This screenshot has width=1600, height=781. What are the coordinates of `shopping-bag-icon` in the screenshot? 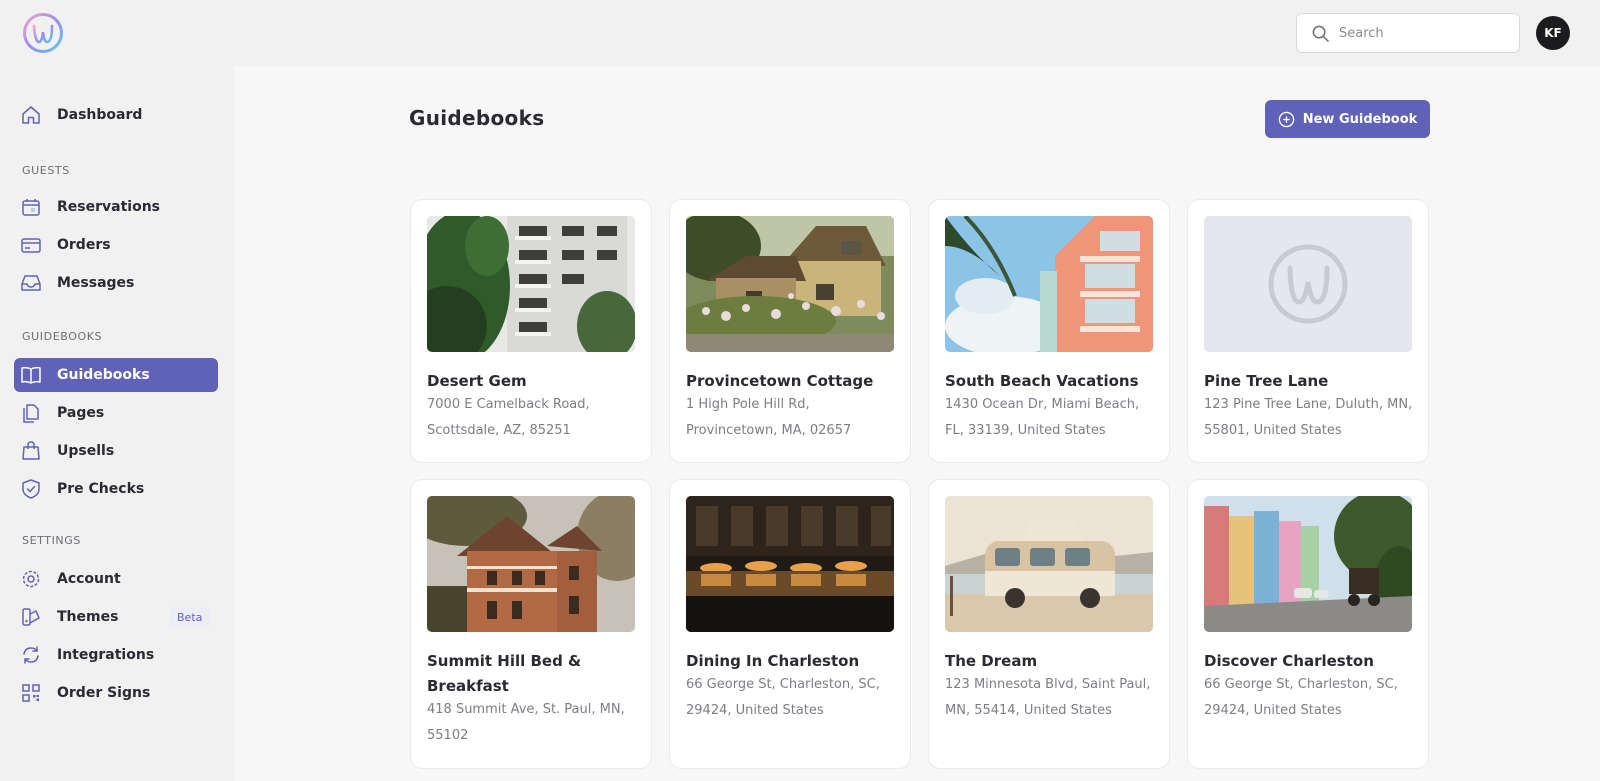 It's located at (31, 450).